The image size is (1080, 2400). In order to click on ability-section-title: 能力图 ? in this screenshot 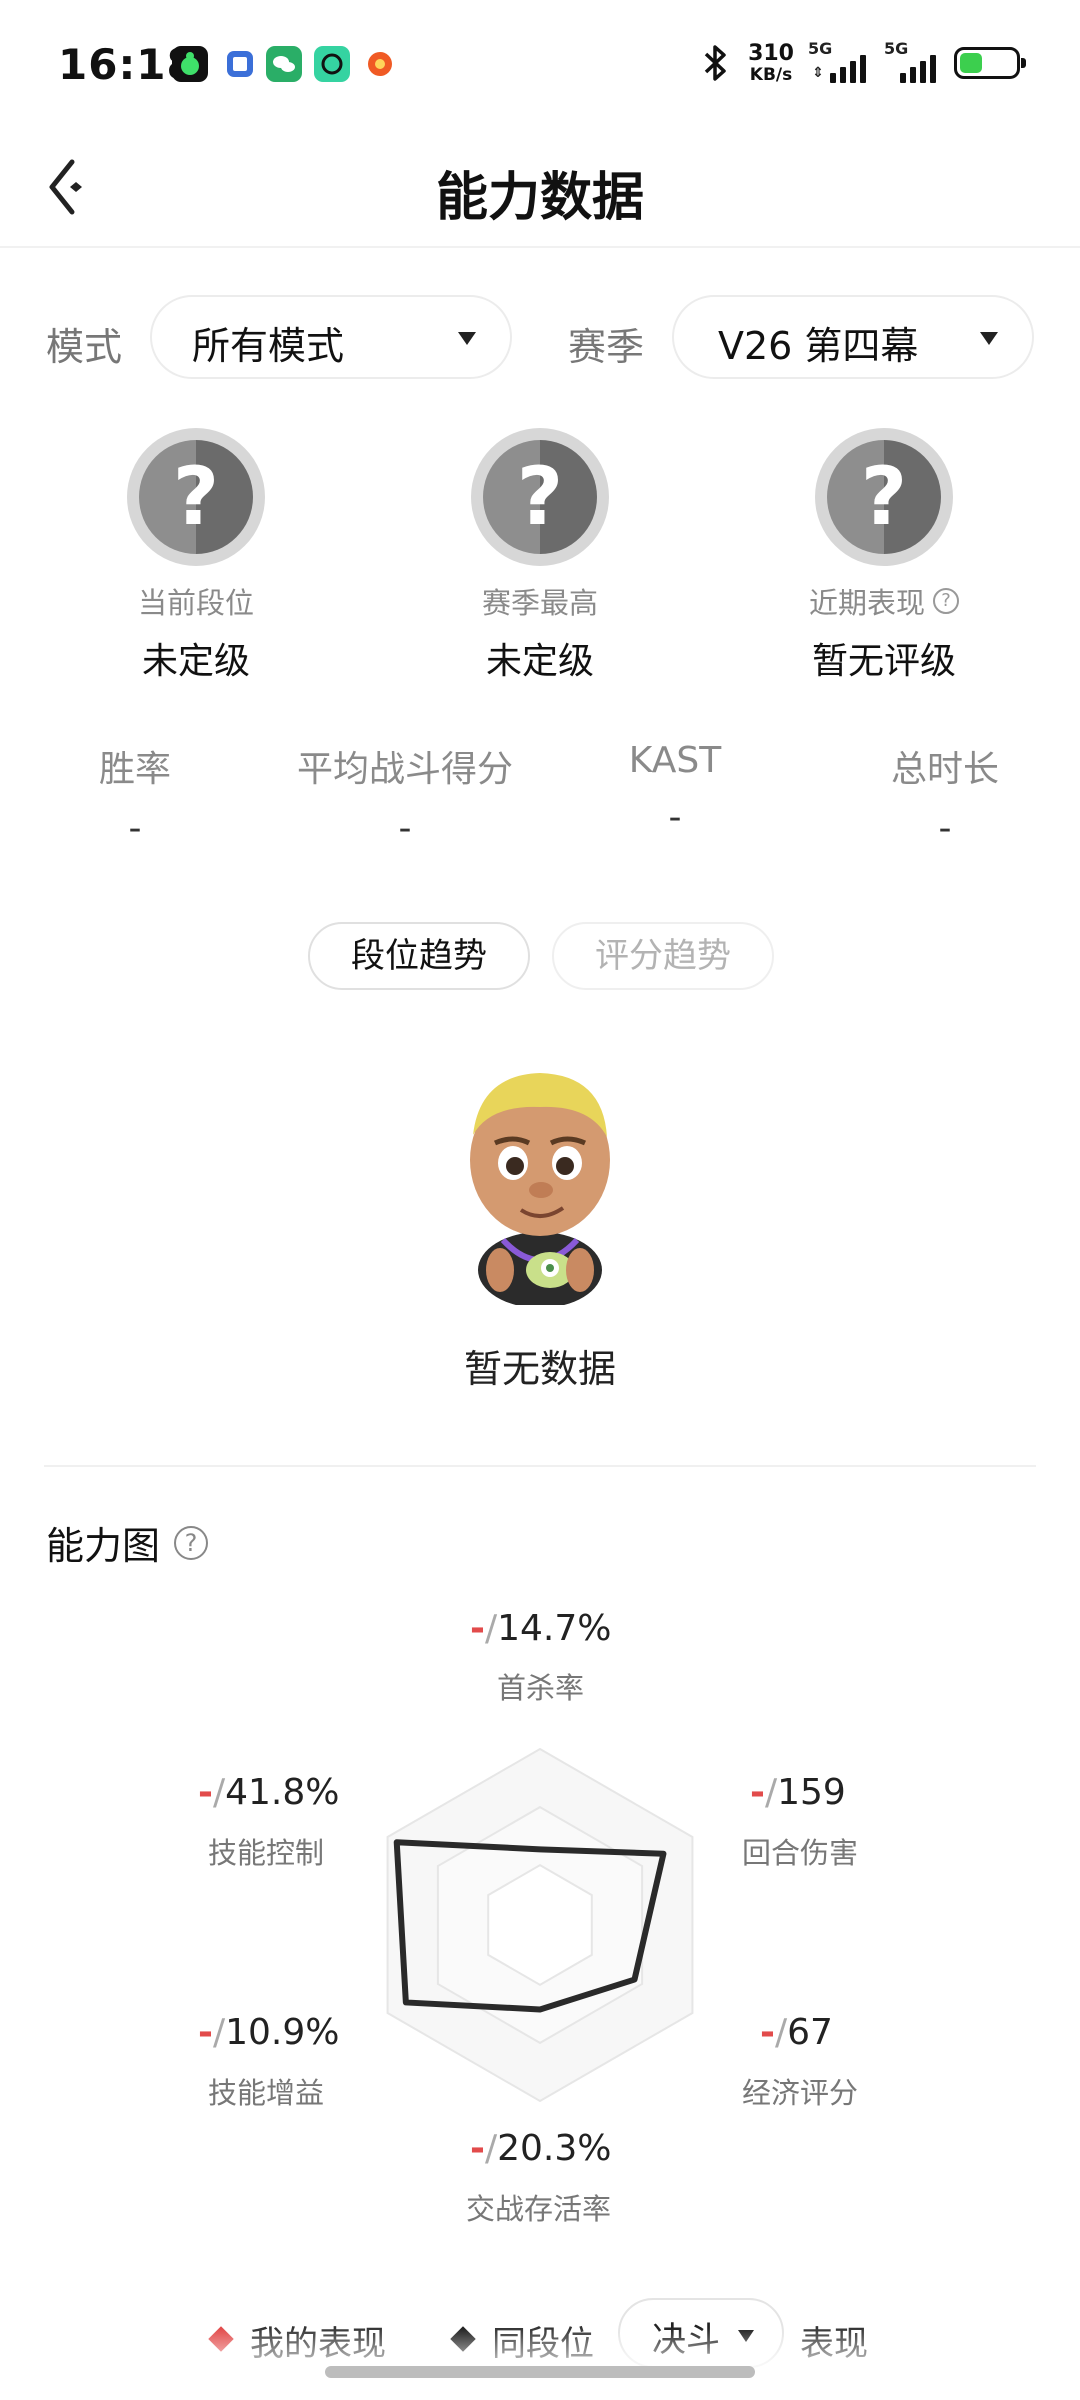, I will do `click(127, 1542)`.